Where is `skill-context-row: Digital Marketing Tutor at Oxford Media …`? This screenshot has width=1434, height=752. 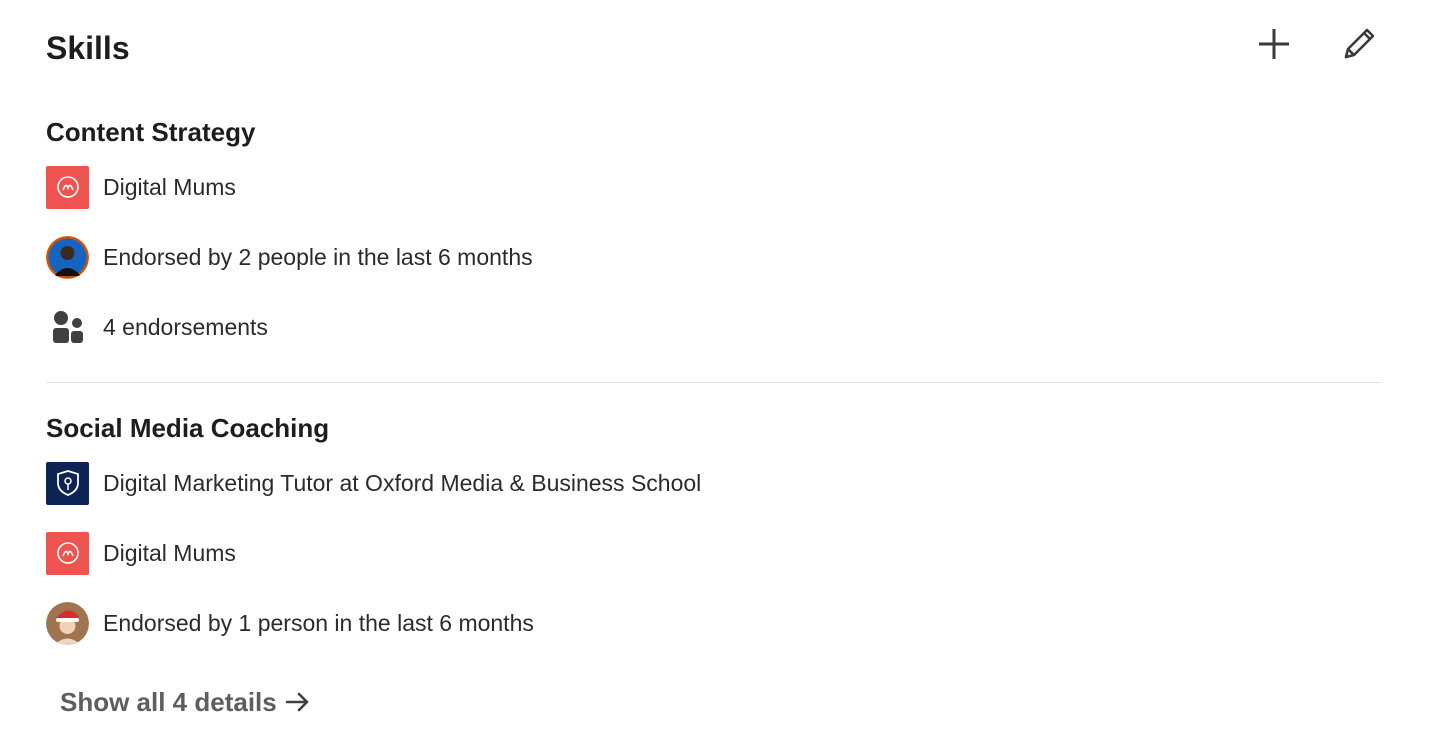
skill-context-row: Digital Marketing Tutor at Oxford Media … is located at coordinates (373, 483).